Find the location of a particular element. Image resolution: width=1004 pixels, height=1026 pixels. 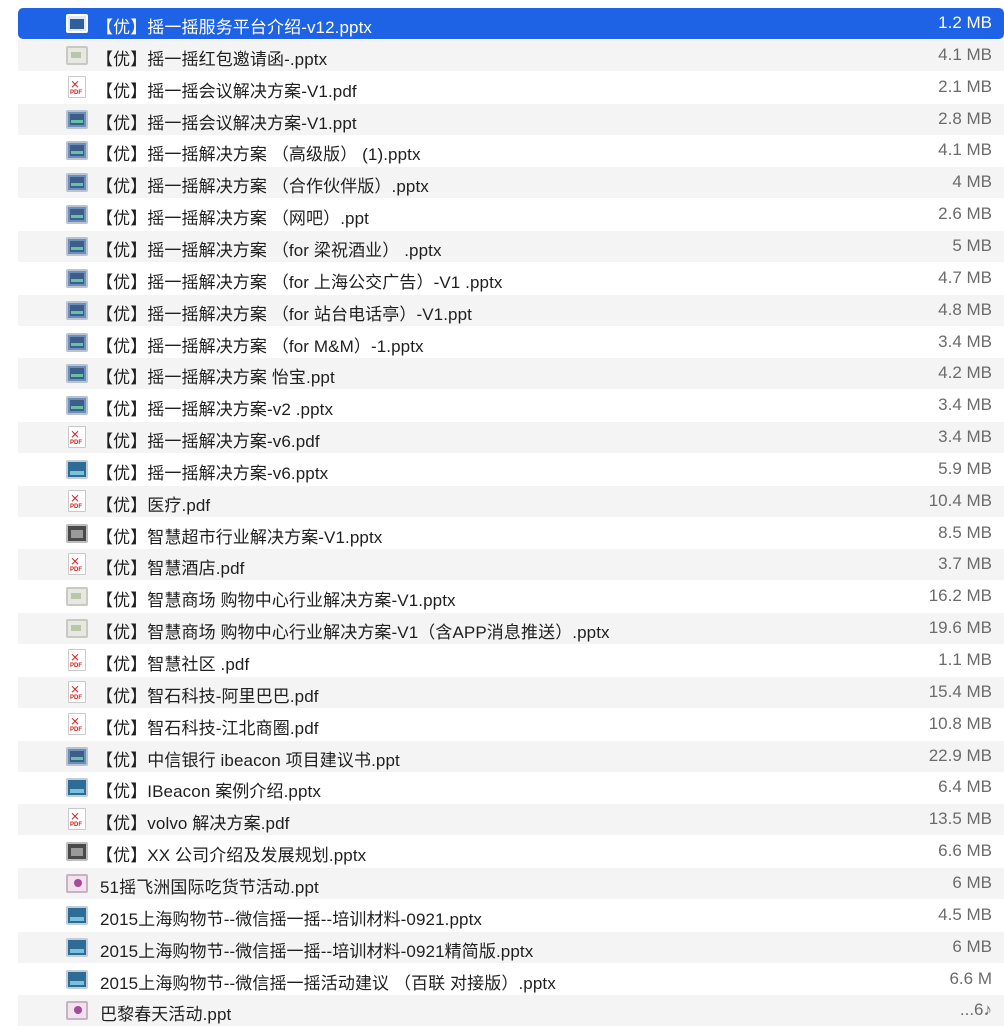

file-size: 8.5 MB is located at coordinates (965, 532).